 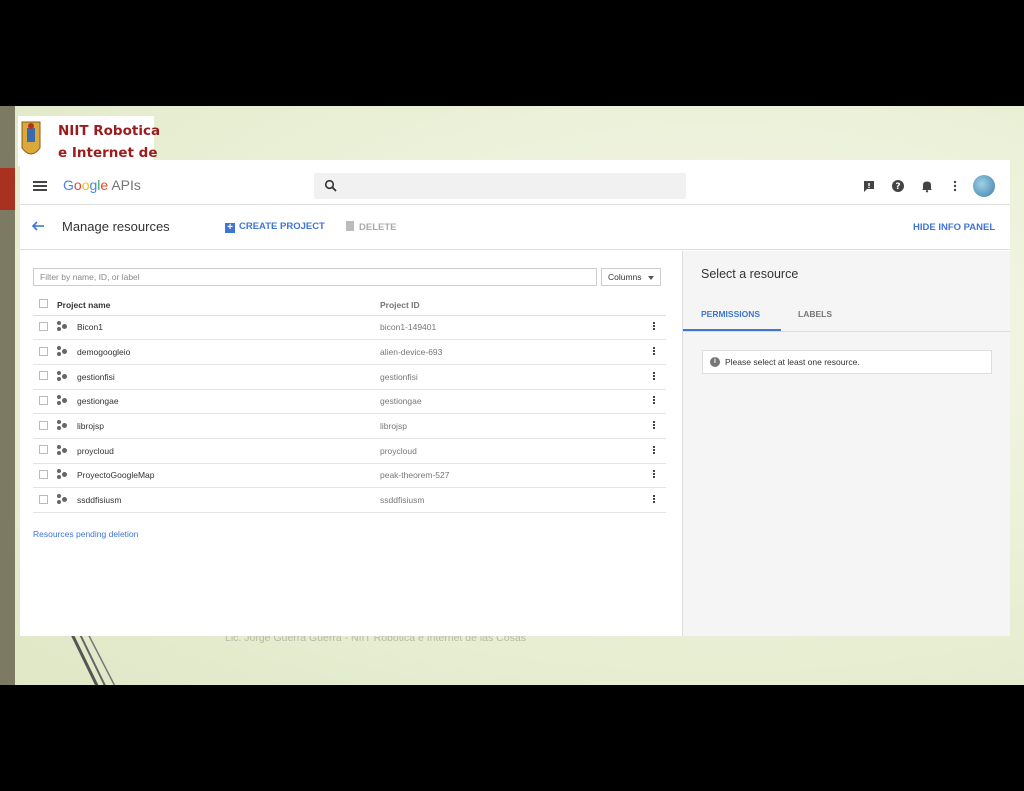 I want to click on project-name: ProyectoGoogleMap, so click(x=228, y=476).